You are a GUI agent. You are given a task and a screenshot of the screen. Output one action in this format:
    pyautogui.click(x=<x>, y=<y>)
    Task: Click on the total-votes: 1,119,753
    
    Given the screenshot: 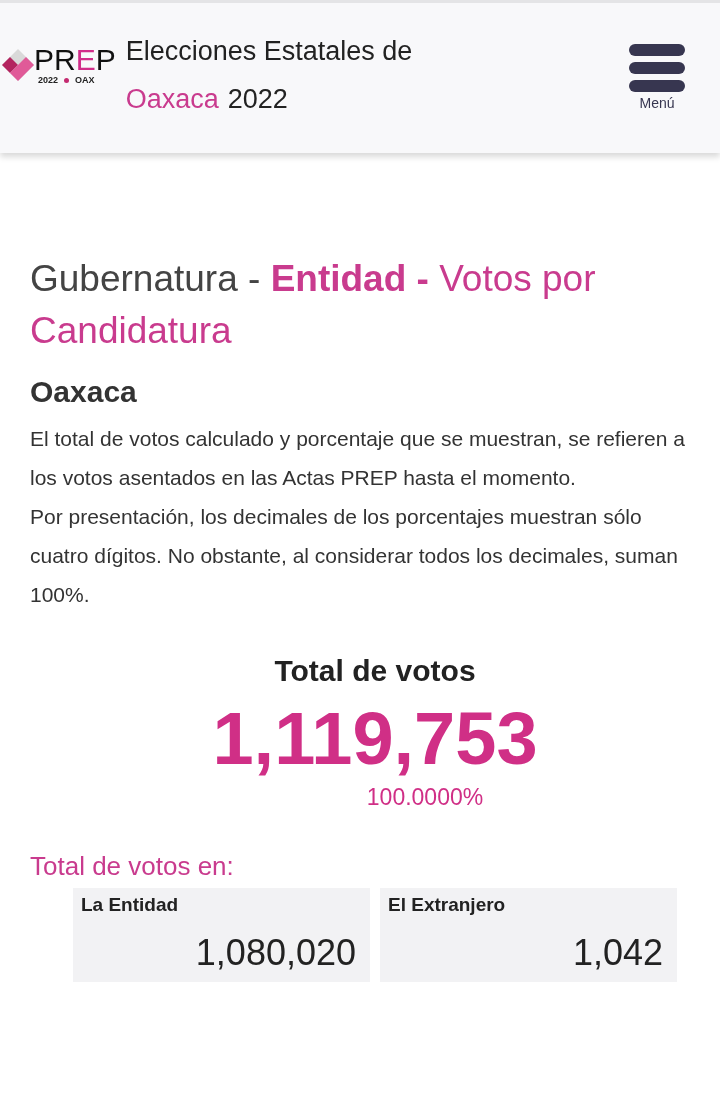 What is the action you would take?
    pyautogui.click(x=375, y=739)
    